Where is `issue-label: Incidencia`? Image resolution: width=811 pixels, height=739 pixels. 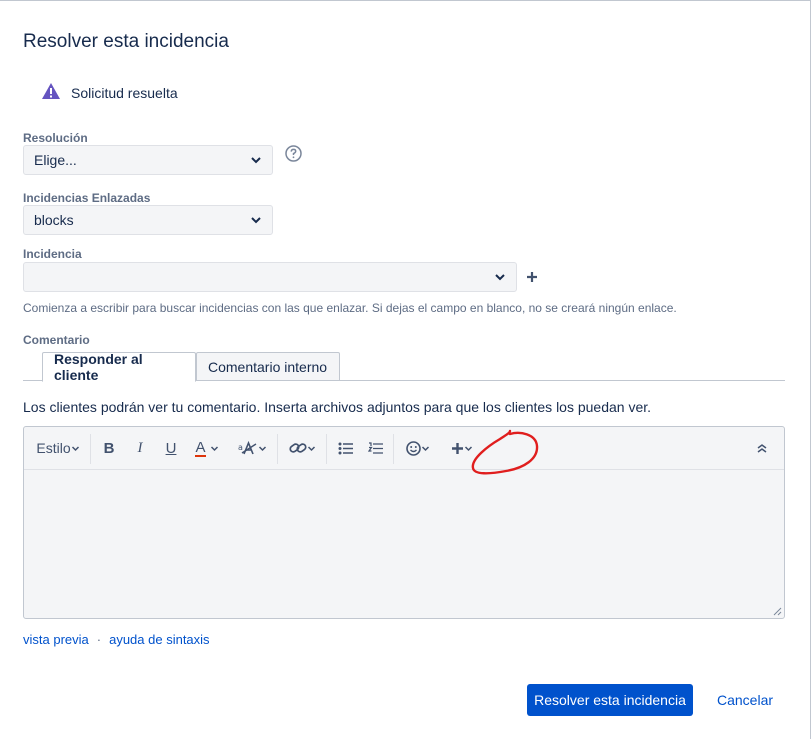
issue-label: Incidencia is located at coordinates (52, 254).